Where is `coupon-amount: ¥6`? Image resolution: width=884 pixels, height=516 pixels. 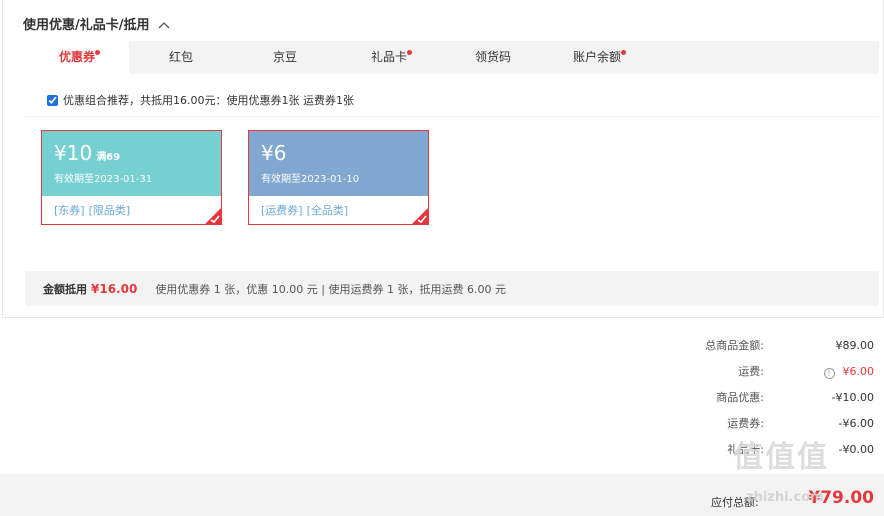
coupon-amount: ¥6 is located at coordinates (274, 153).